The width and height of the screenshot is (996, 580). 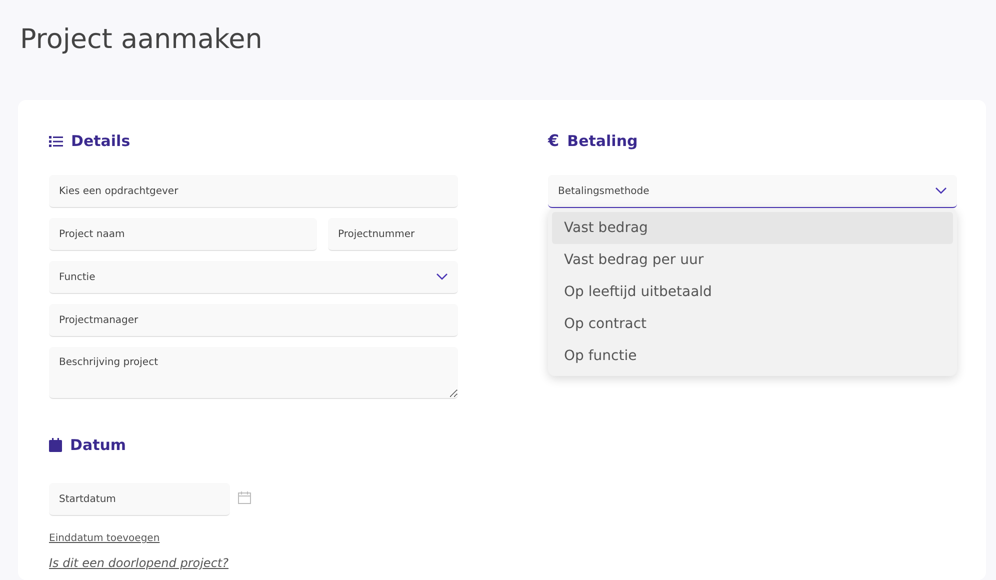 What do you see at coordinates (602, 141) in the screenshot?
I see `section-heading: Betaling` at bounding box center [602, 141].